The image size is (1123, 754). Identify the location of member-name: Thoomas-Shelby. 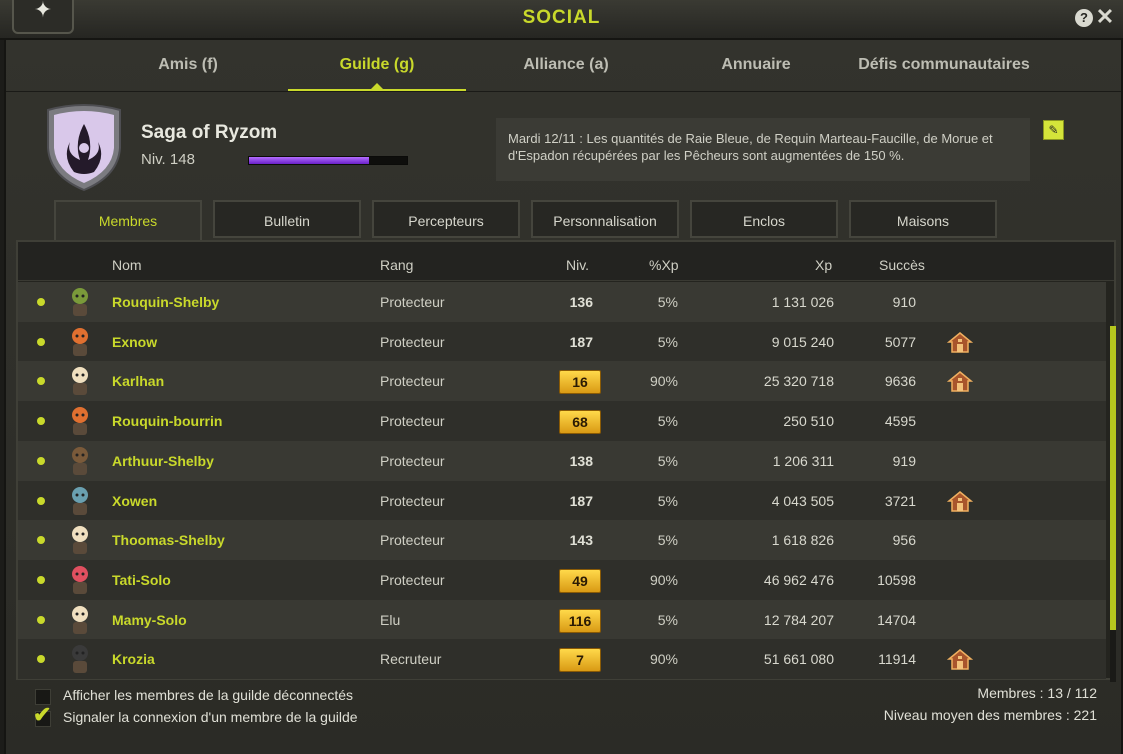
(168, 540).